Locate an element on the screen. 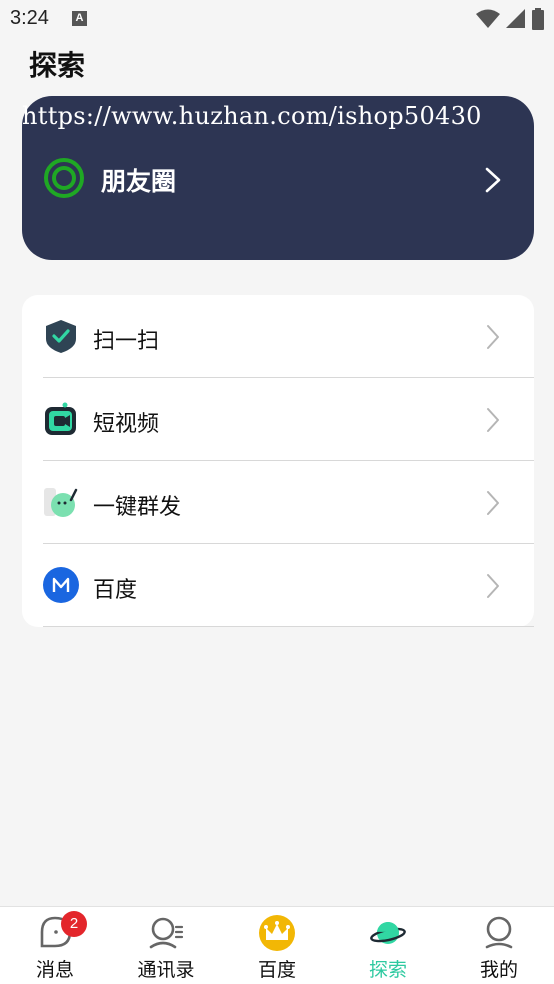  scan-shield-icon is located at coordinates (61, 336).